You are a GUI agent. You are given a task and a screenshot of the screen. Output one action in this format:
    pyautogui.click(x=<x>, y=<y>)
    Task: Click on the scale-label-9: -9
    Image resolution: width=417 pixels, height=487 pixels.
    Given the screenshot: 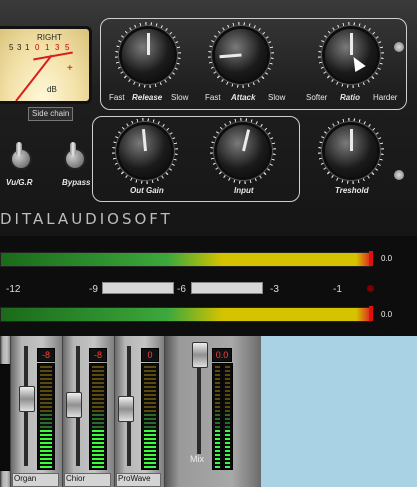 What is the action you would take?
    pyautogui.click(x=93, y=289)
    